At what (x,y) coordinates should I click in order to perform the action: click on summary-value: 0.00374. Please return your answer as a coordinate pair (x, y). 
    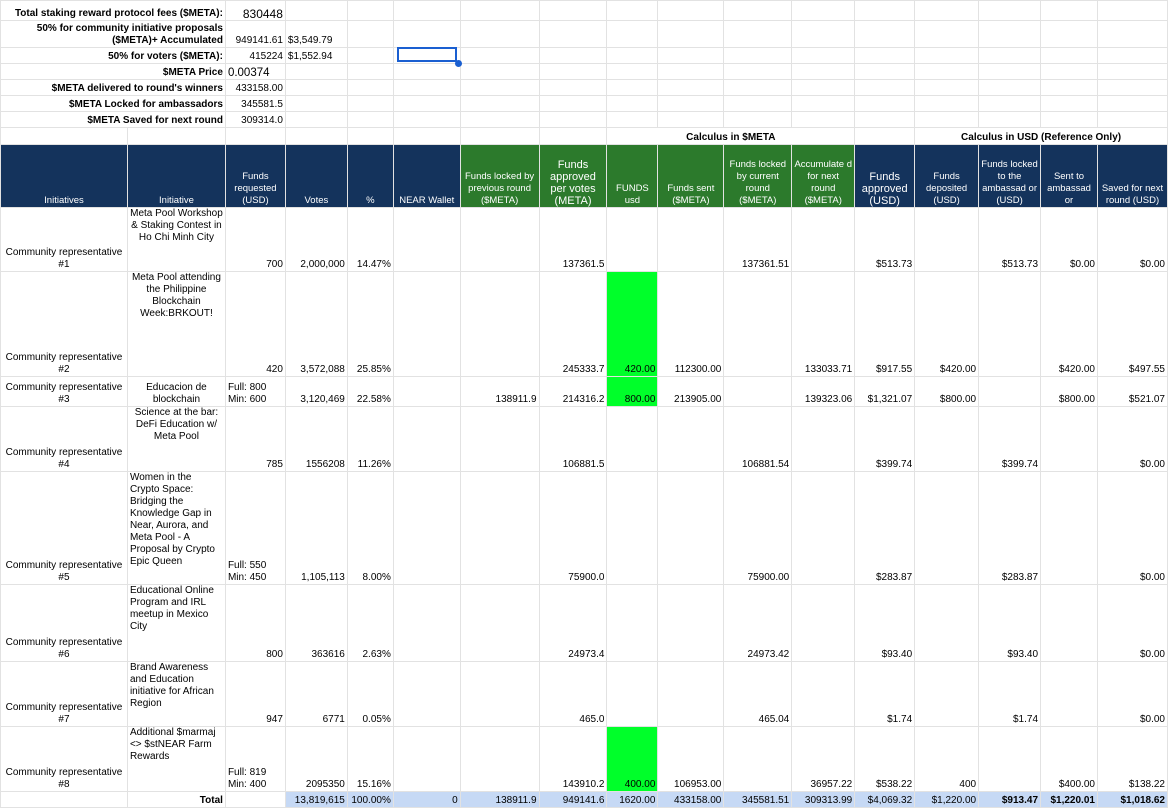
    Looking at the image, I should click on (255, 71).